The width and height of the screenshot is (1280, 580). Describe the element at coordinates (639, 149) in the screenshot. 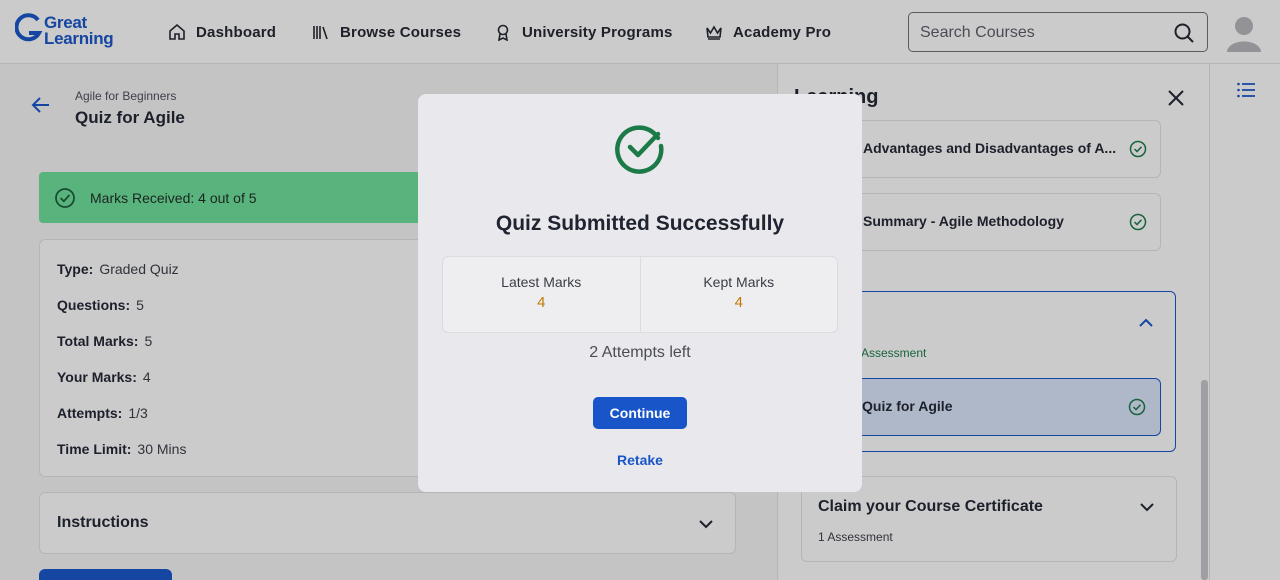

I see `success-check-icon` at that location.